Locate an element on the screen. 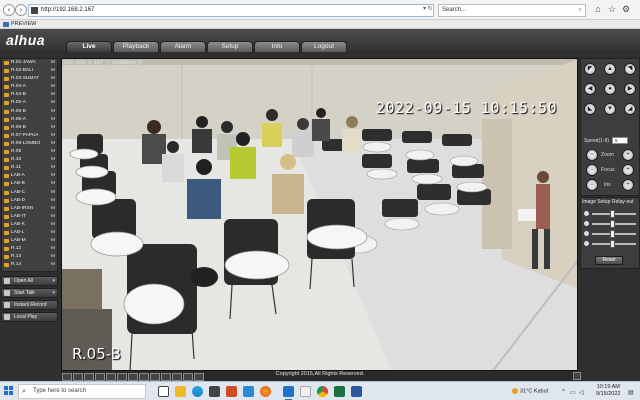  browser-search-input: Search... ⌕ is located at coordinates (512, 10).